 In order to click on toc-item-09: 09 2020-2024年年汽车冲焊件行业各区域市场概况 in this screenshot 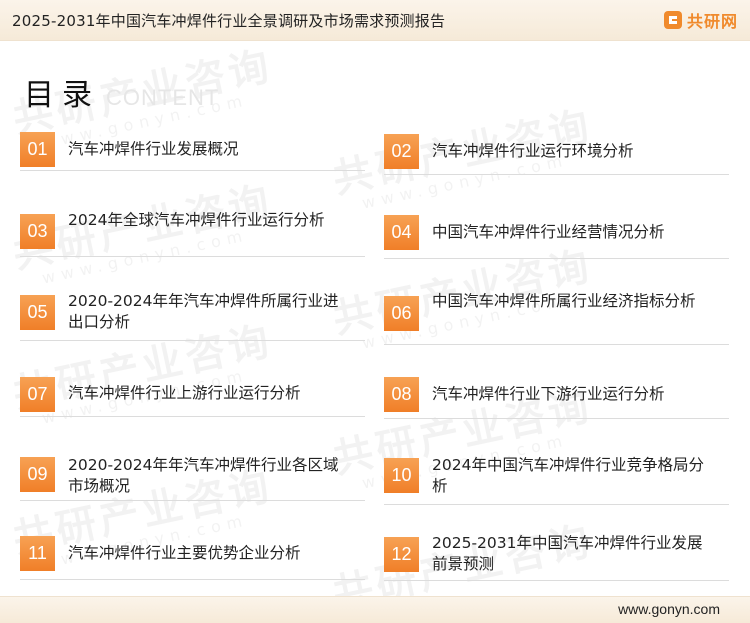, I will do `click(192, 476)`.